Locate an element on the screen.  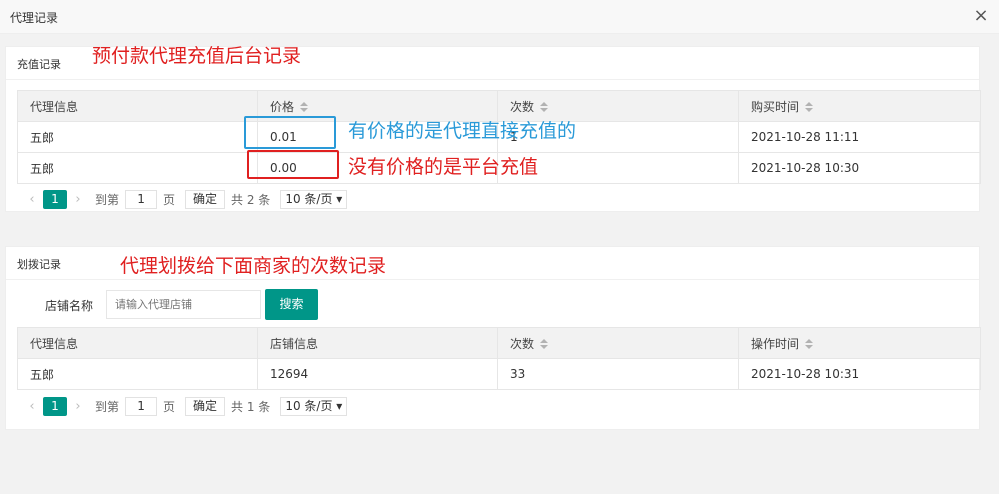
cell-store: 12694 is located at coordinates (377, 374).